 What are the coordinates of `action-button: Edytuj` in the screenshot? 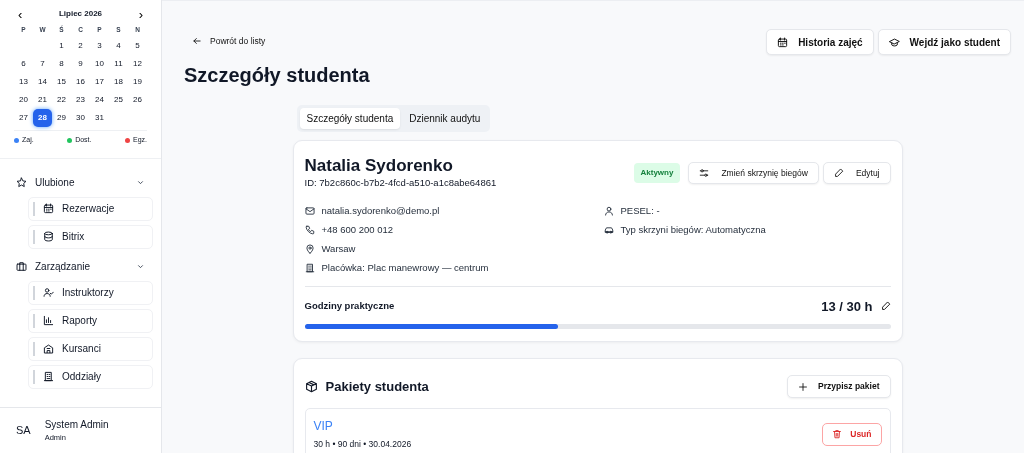 It's located at (856, 173).